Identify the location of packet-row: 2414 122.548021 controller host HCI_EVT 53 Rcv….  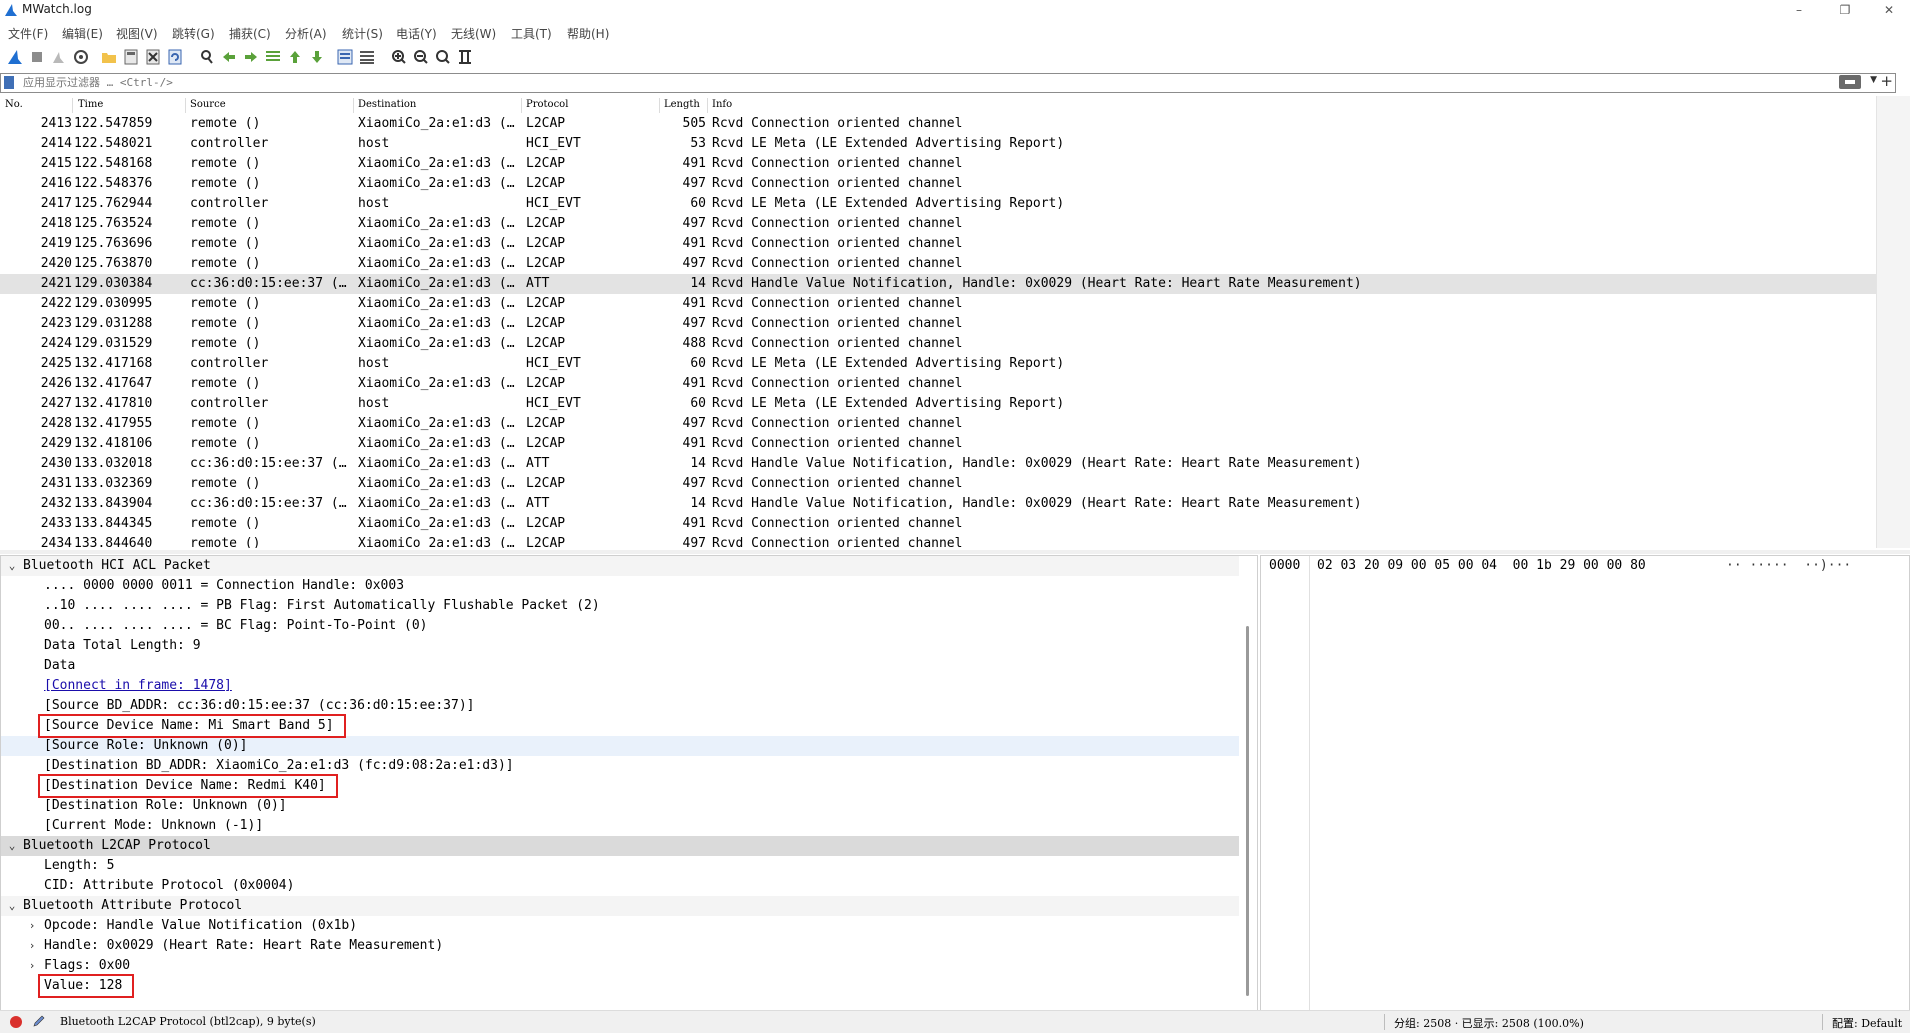
(938, 144).